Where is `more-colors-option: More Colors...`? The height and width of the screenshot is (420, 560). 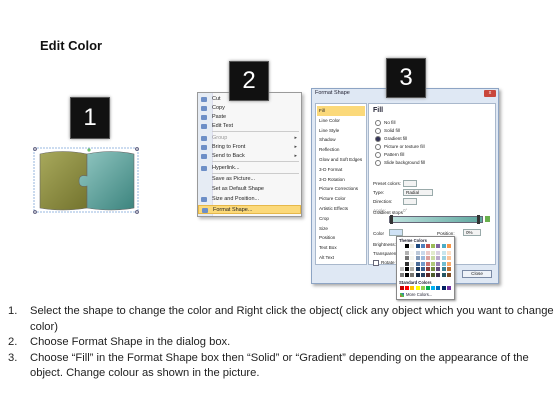 more-colors-option: More Colors... is located at coordinates (416, 294).